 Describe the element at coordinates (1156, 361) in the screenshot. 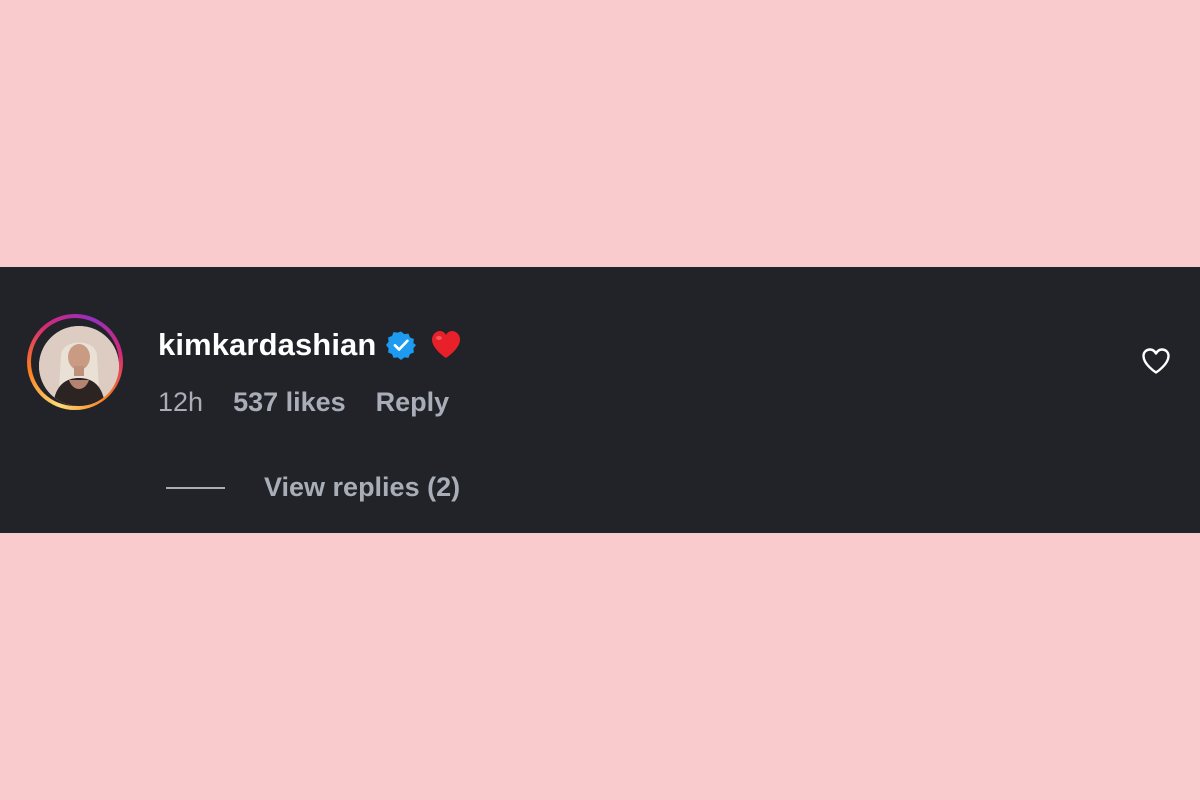

I see `heart-outline-icon` at that location.